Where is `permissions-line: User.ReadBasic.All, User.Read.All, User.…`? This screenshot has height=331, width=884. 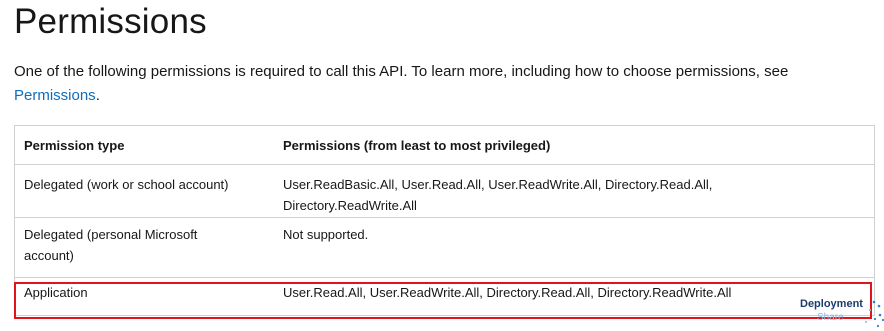
permissions-line: User.ReadBasic.All, User.Read.All, User.… is located at coordinates (498, 184).